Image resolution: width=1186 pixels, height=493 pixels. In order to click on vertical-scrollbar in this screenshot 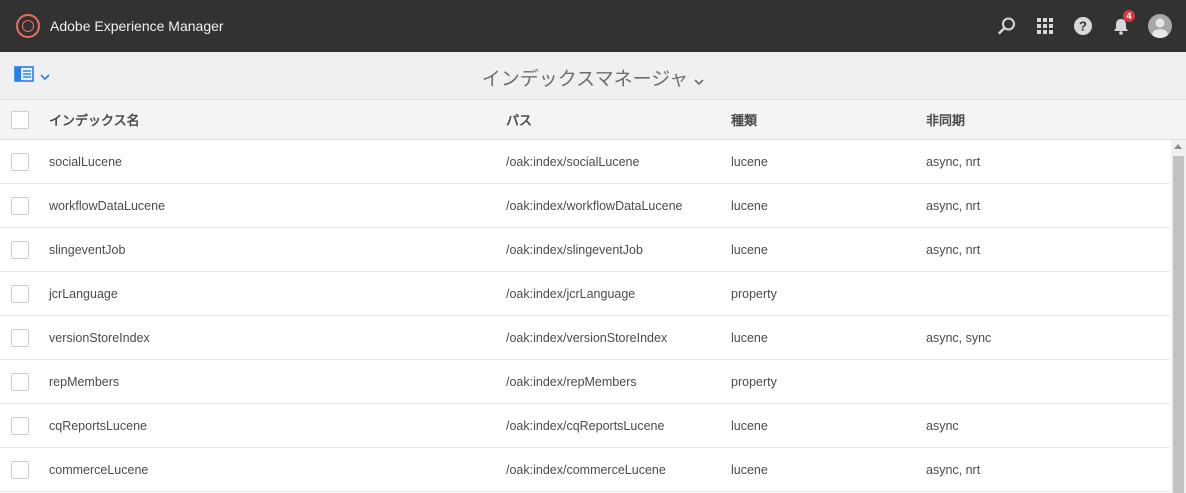, I will do `click(1178, 316)`.